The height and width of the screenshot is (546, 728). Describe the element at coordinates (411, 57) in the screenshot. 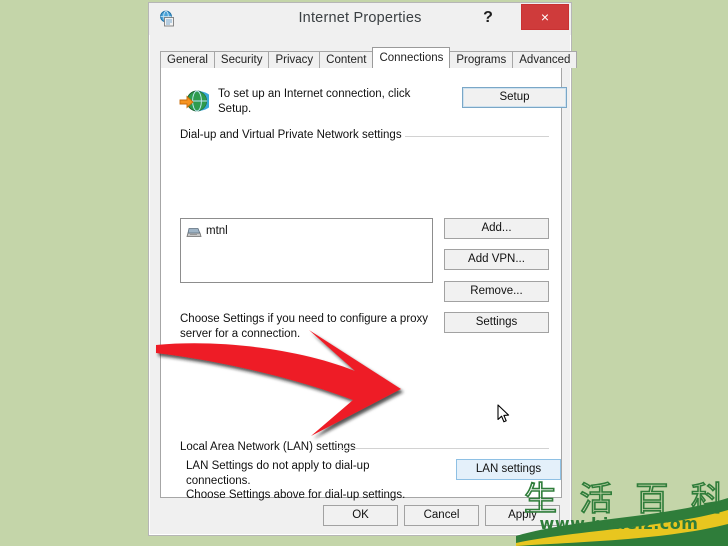

I see `tab-connections: Connections` at that location.